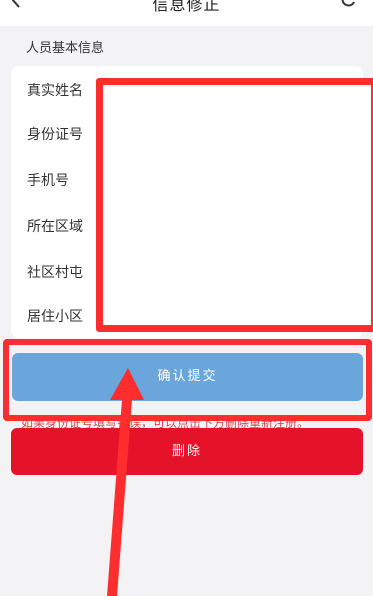  I want to click on page-title: 信息修正, so click(186, 7).